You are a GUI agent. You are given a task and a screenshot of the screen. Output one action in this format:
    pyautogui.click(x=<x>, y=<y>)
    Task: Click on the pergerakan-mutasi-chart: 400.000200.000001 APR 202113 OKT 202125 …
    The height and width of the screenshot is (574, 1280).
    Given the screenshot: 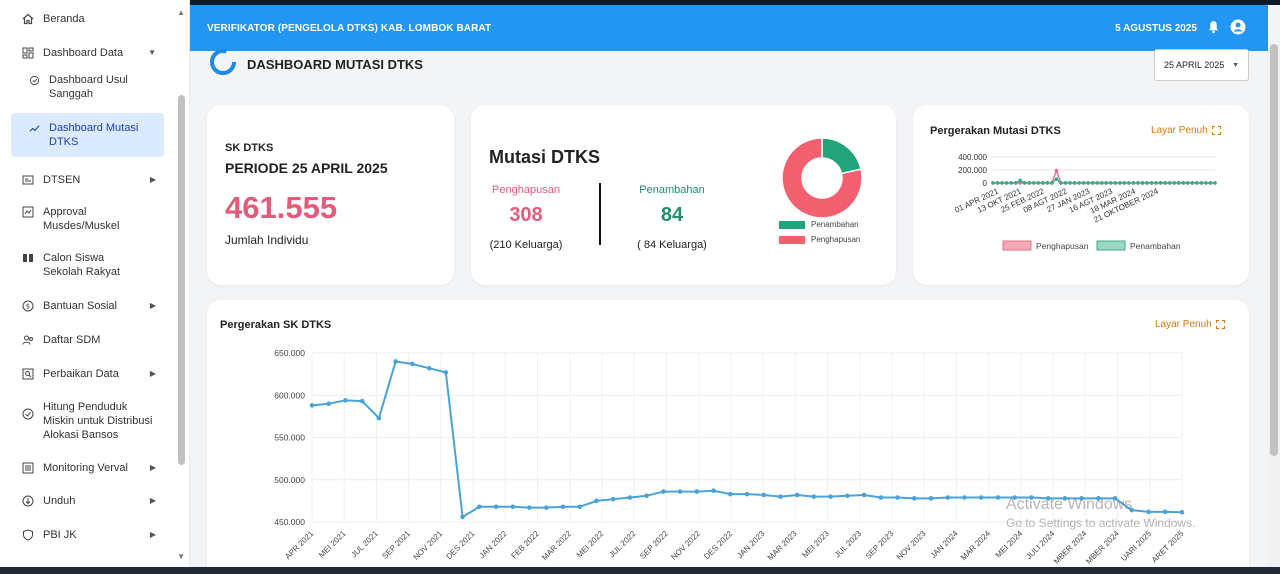 What is the action you would take?
    pyautogui.click(x=1085, y=202)
    